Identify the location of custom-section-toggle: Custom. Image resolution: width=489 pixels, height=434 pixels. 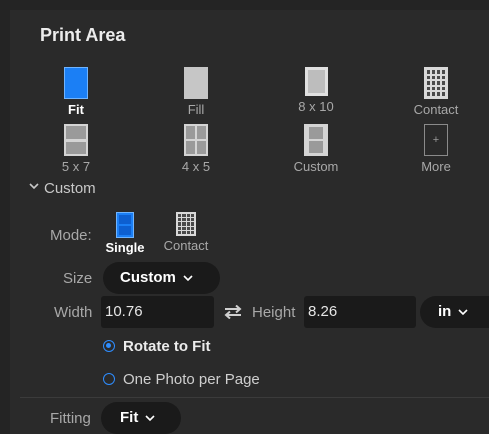
(62, 188).